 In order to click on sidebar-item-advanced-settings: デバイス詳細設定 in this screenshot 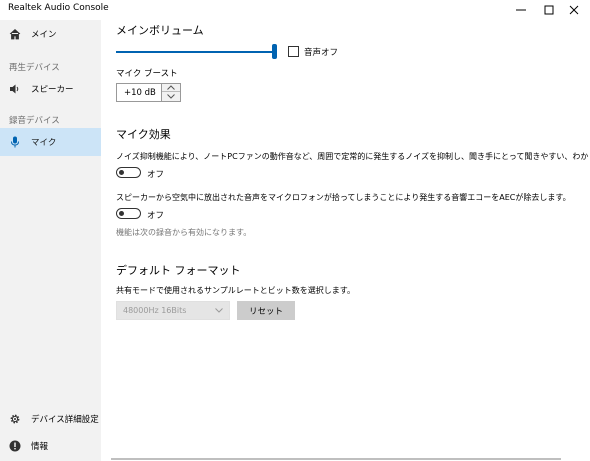, I will do `click(50, 419)`.